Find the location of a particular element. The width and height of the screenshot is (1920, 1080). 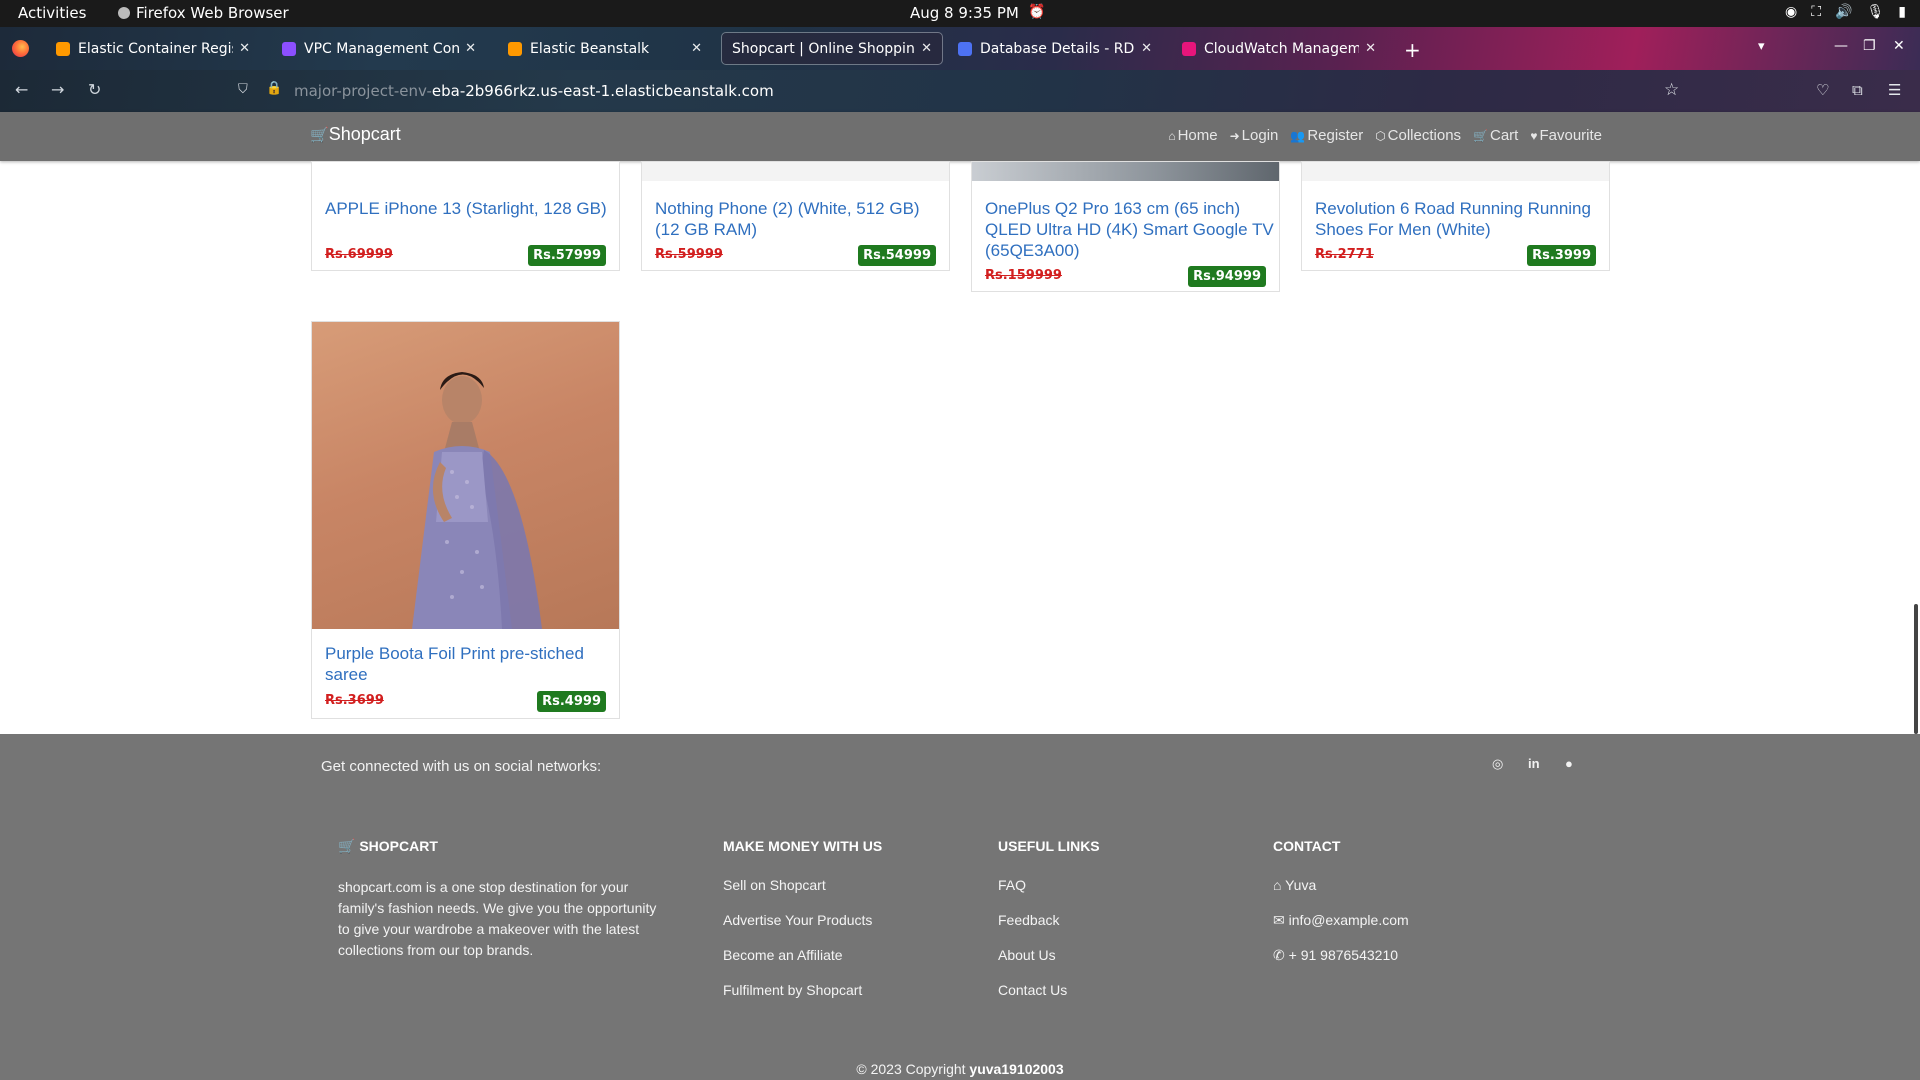

users-icon: 👥 is located at coordinates (1298, 136).